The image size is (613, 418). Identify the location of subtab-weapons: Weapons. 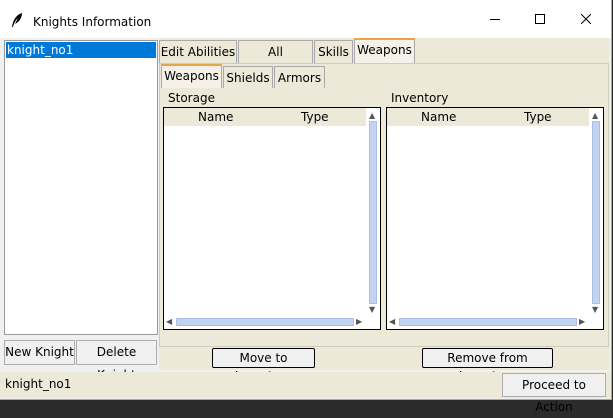
(191, 76).